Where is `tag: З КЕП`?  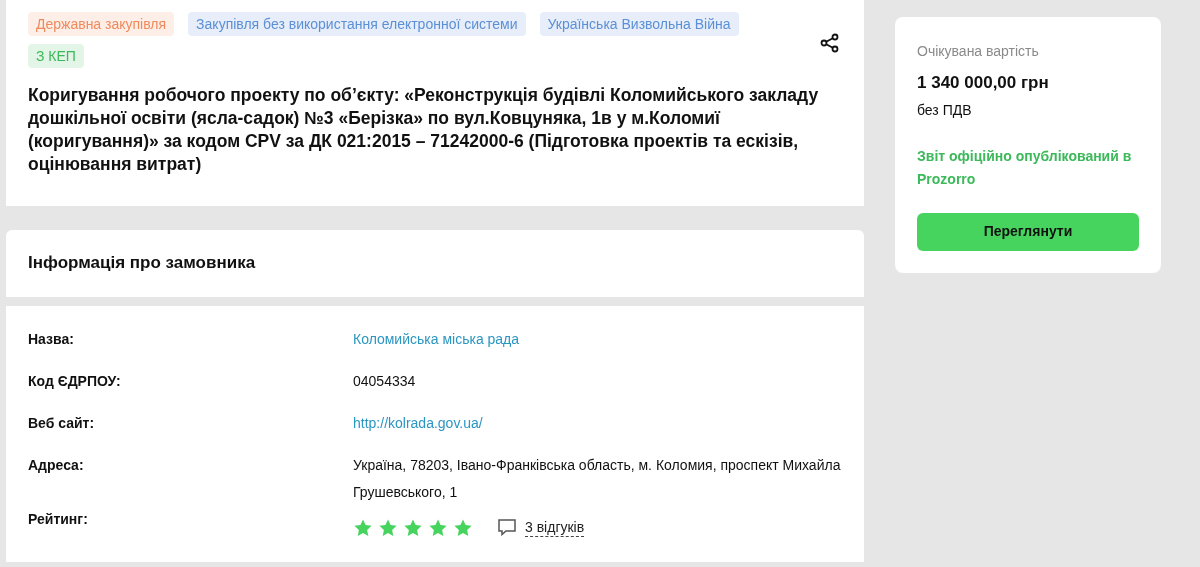
tag: З КЕП is located at coordinates (56, 56).